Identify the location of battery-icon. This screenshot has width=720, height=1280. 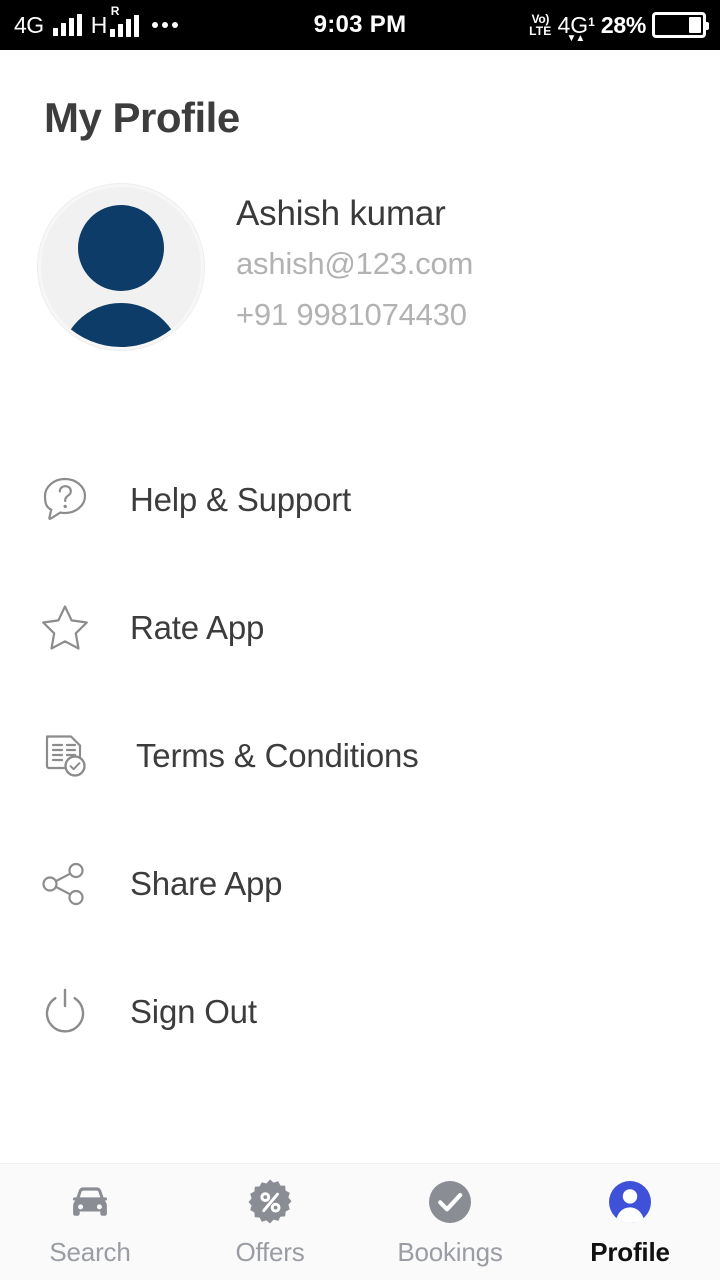
(680, 25).